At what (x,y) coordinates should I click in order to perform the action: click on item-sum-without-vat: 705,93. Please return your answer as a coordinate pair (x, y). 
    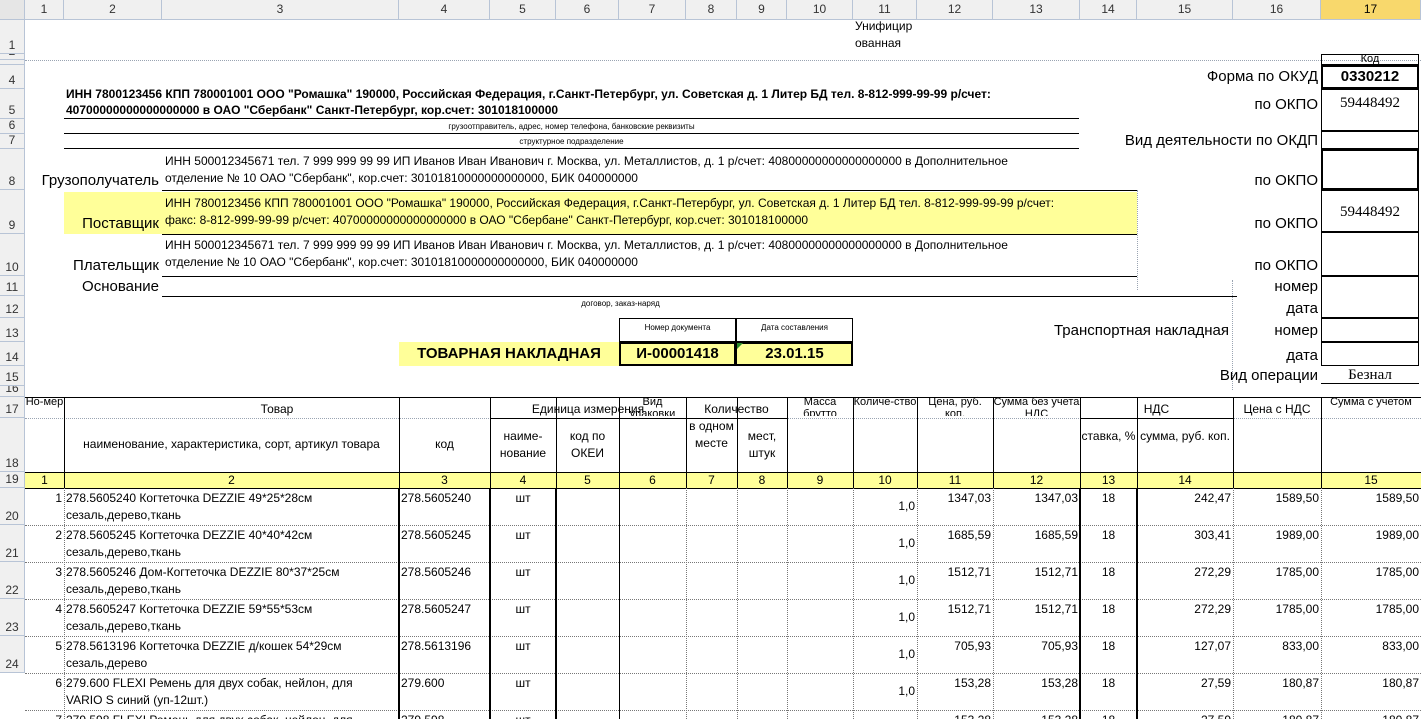
    Looking at the image, I should click on (1036, 646).